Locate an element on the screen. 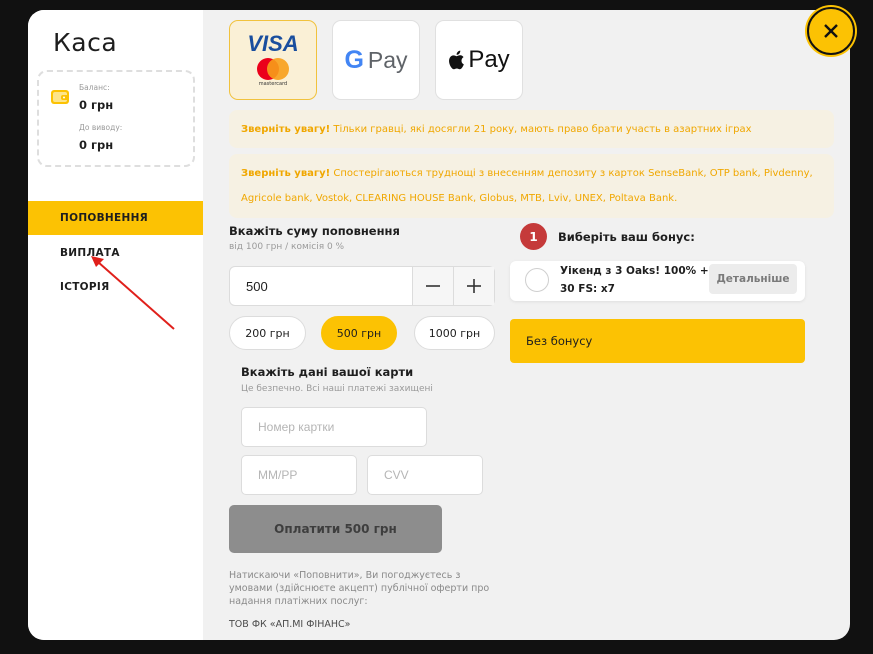  card-data-subtitle: Це безпечно. Всі наші платежі захищені is located at coordinates (337, 389).